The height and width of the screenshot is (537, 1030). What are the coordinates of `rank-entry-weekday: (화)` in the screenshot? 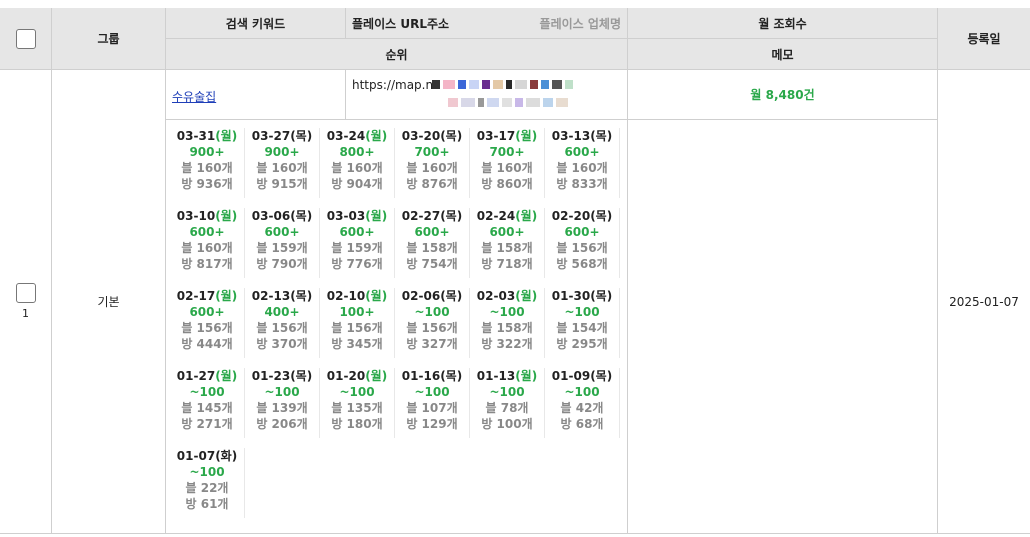 It's located at (226, 456).